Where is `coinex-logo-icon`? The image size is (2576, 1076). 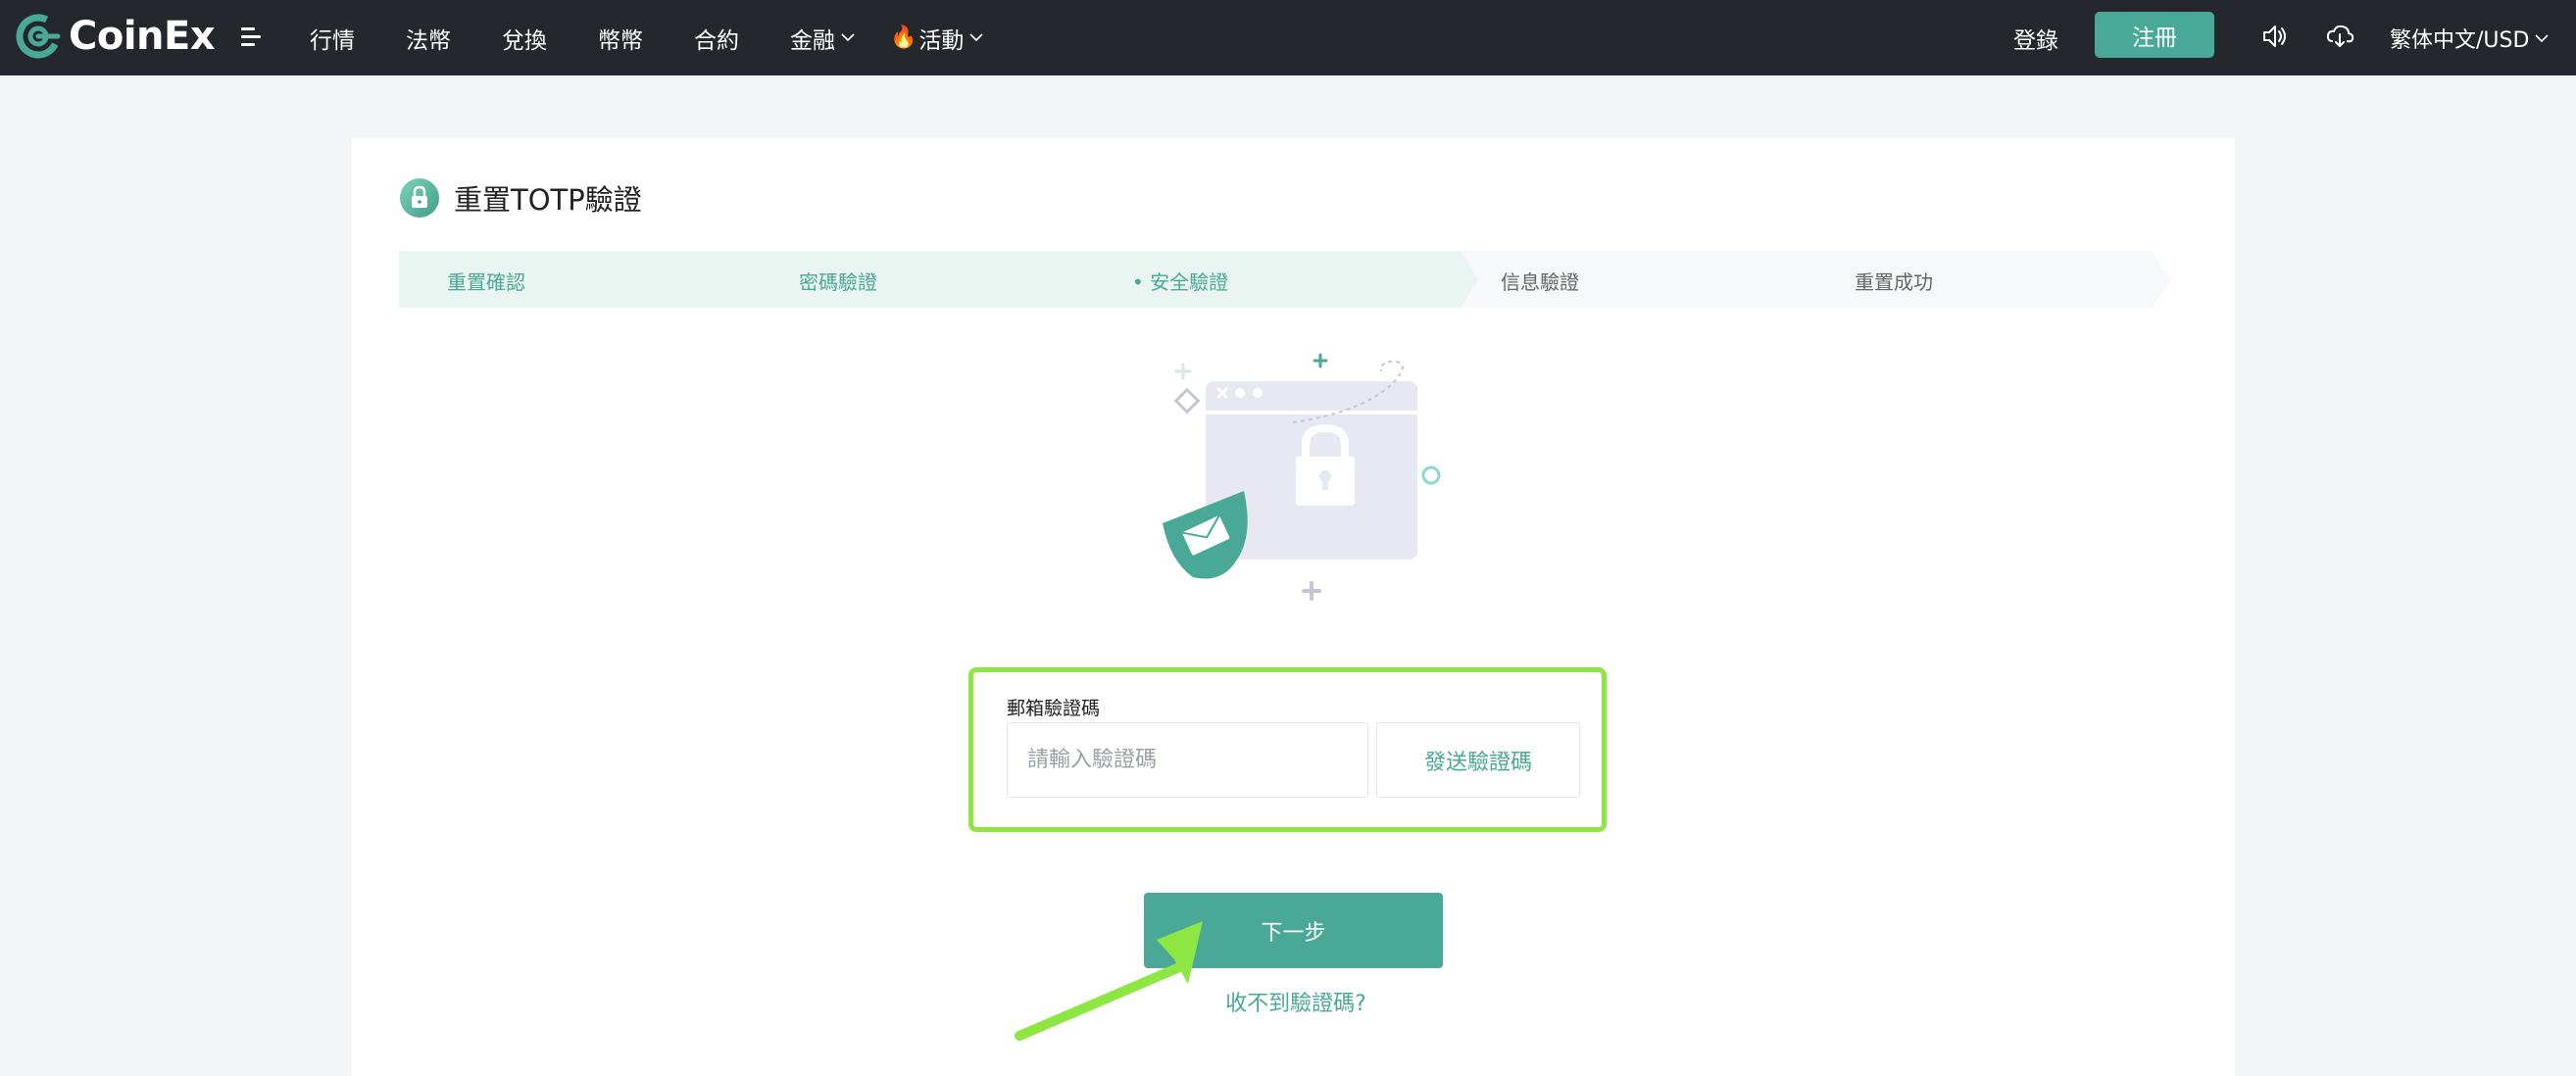
coinex-logo-icon is located at coordinates (38, 36).